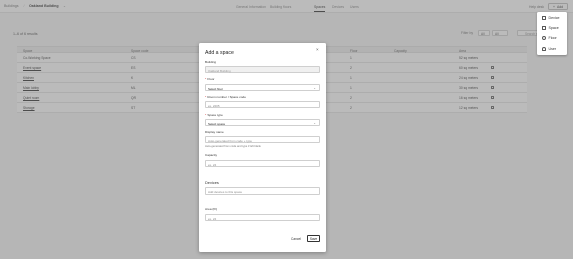 The width and height of the screenshot is (573, 259). I want to click on area-label: Area (ft²), so click(211, 209).